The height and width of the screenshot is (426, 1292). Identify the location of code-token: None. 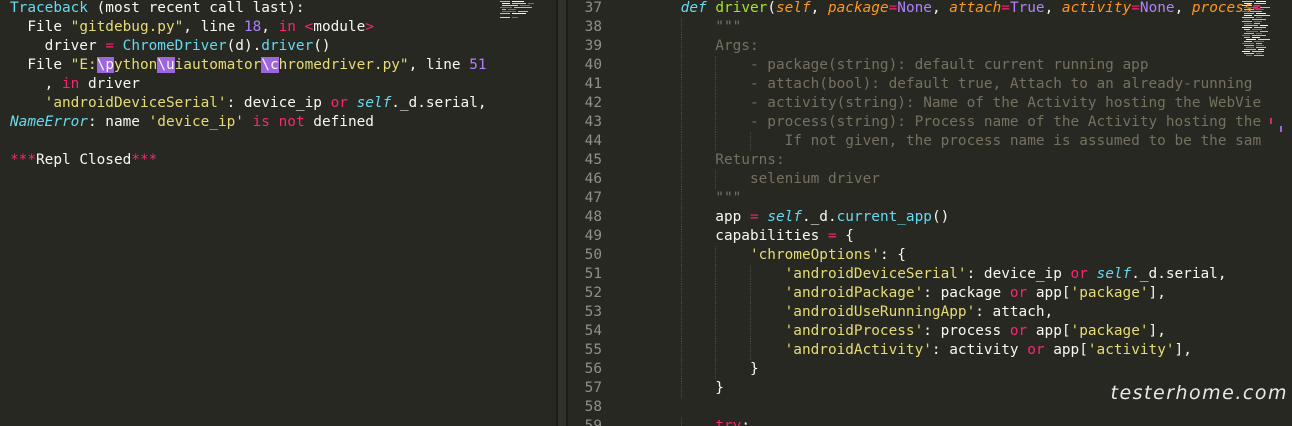
(1157, 8).